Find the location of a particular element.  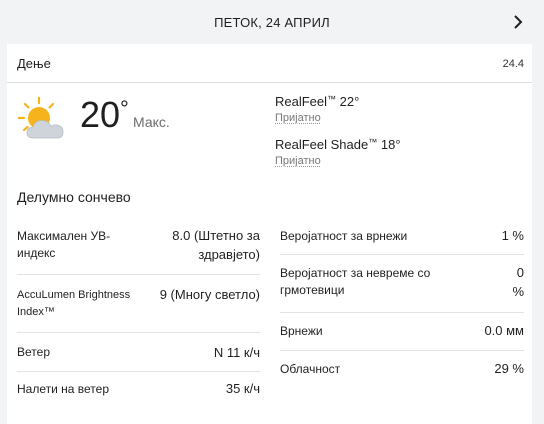

detail-label: Веројатност за невреме со грмотевици is located at coordinates (355, 281).